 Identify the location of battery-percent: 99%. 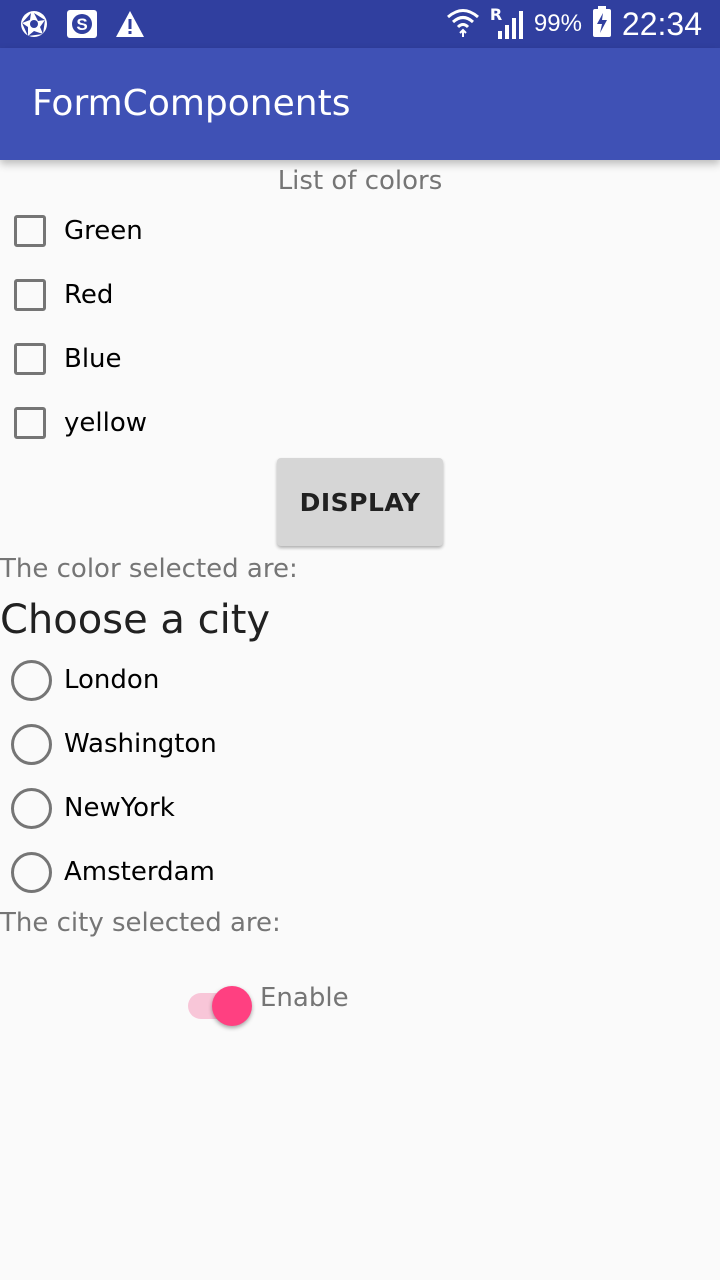
(557, 23).